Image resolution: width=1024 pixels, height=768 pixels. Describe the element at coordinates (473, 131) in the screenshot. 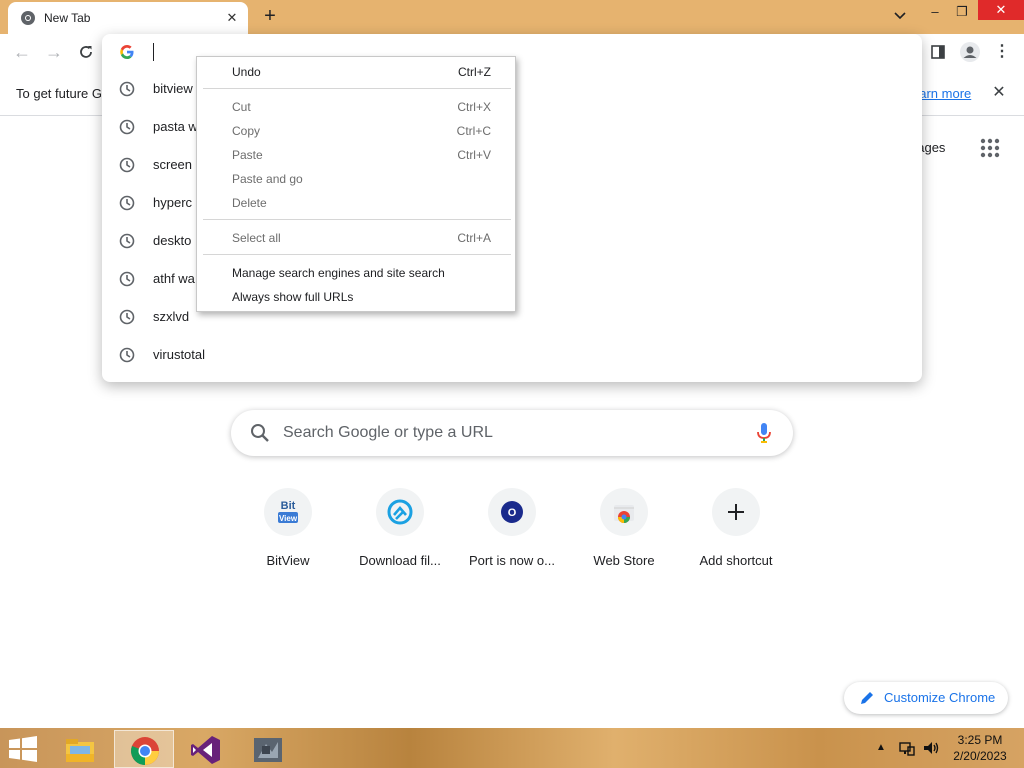

I see `menu-item-shortcut: Ctrl+C` at that location.